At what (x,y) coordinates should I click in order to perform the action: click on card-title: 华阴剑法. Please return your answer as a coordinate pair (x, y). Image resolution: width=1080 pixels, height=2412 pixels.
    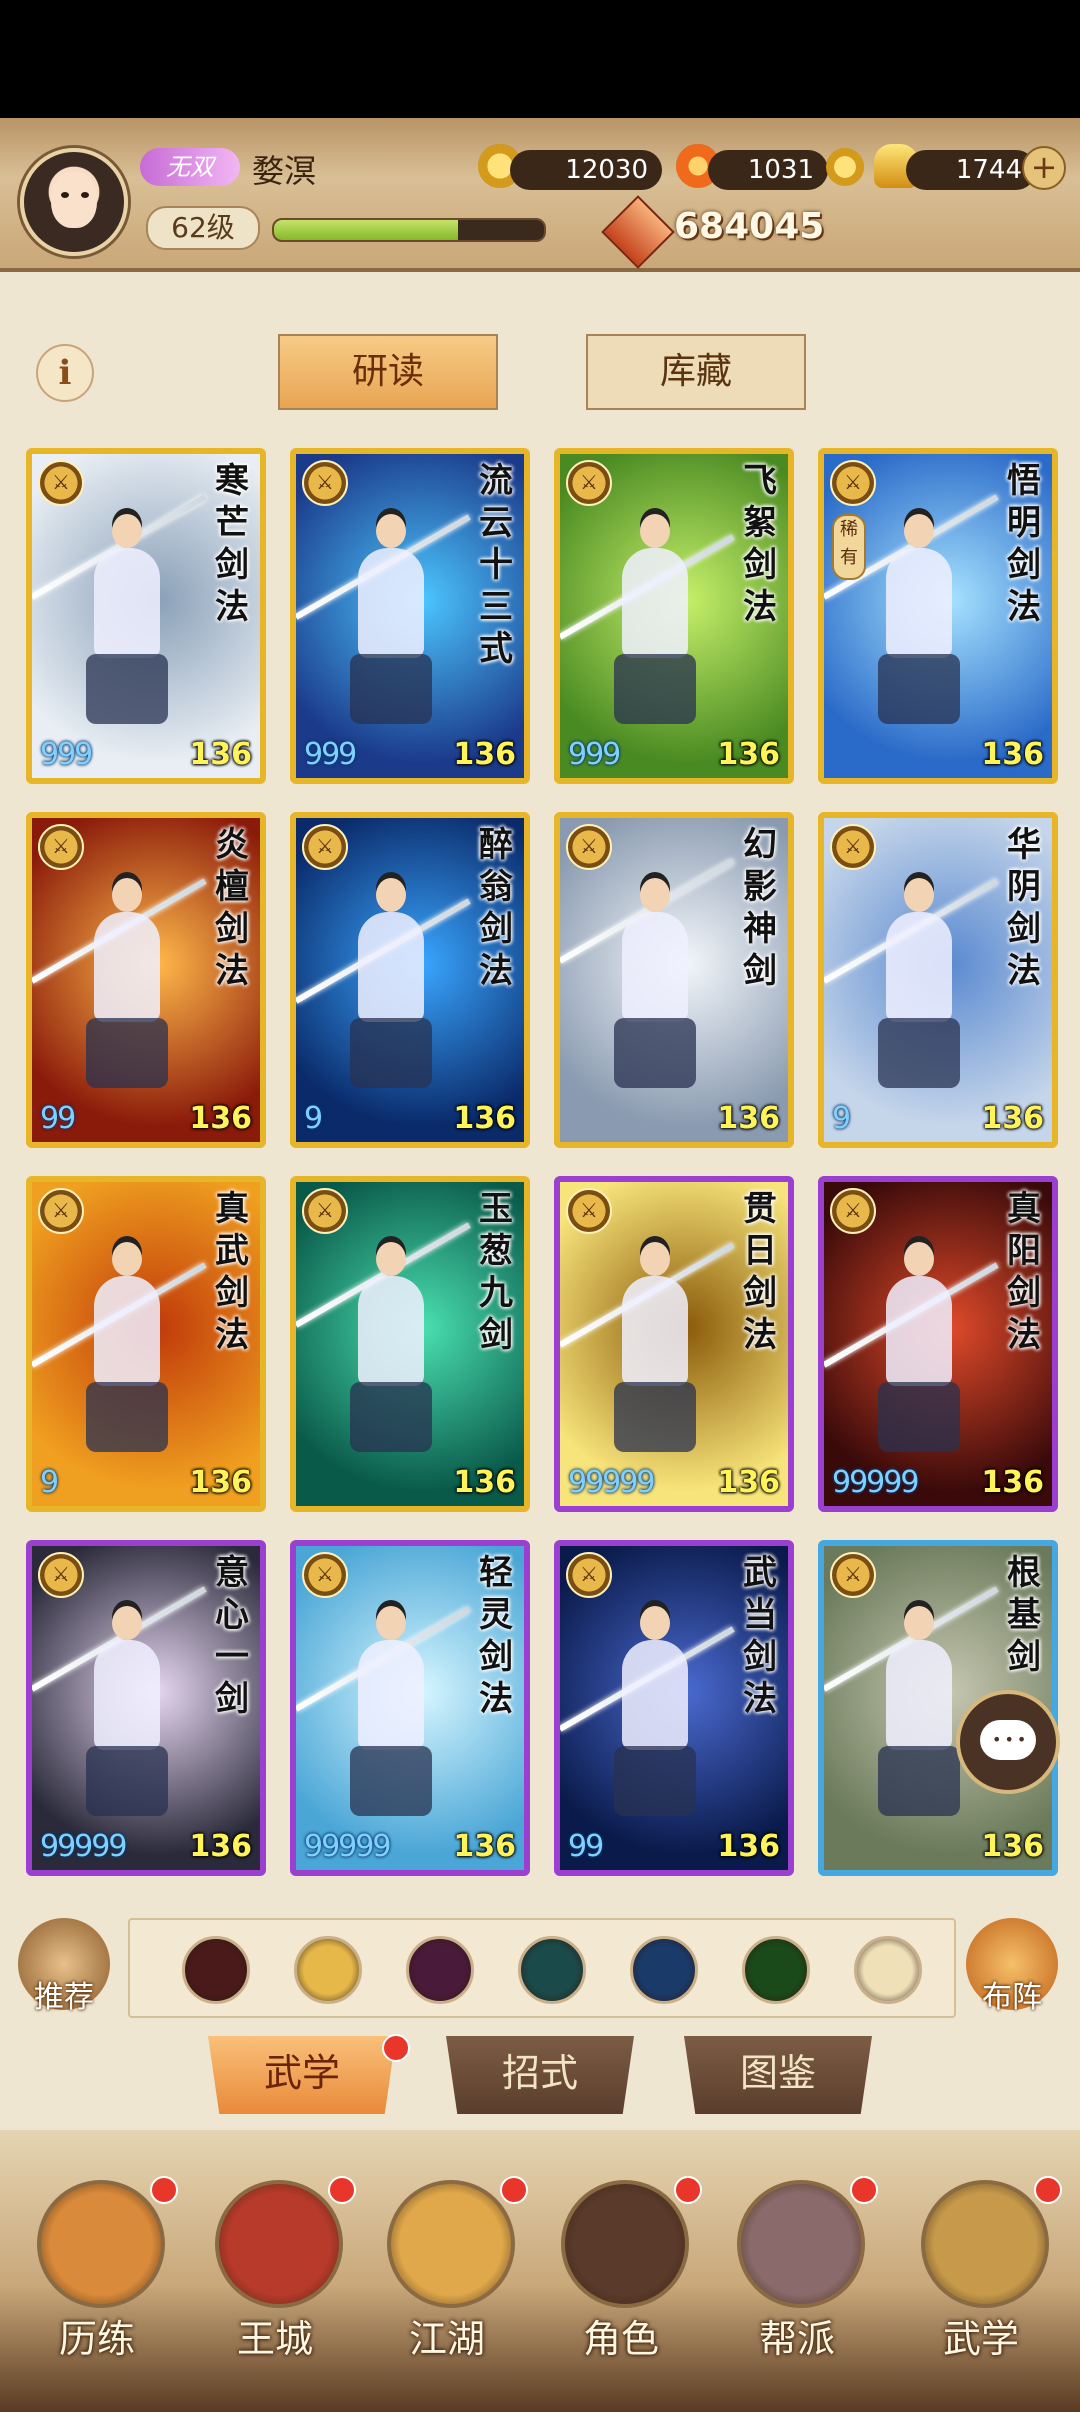
    Looking at the image, I should click on (1024, 908).